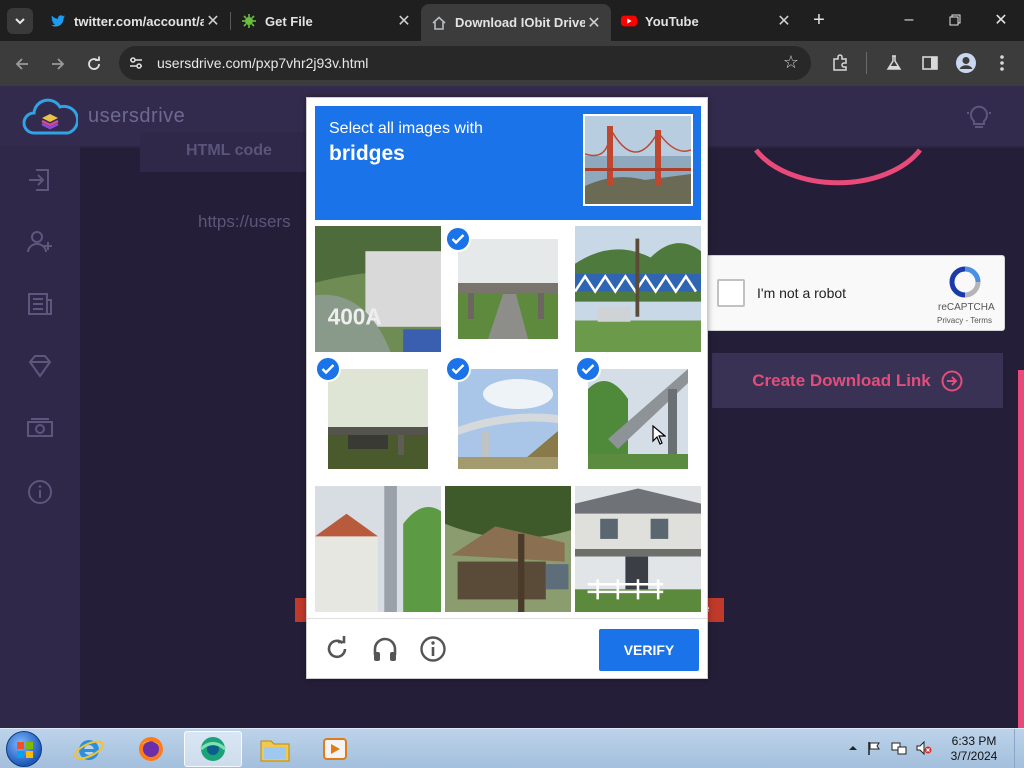 The height and width of the screenshot is (768, 1024). Describe the element at coordinates (50, 117) in the screenshot. I see `cloud-logo-icon` at that location.